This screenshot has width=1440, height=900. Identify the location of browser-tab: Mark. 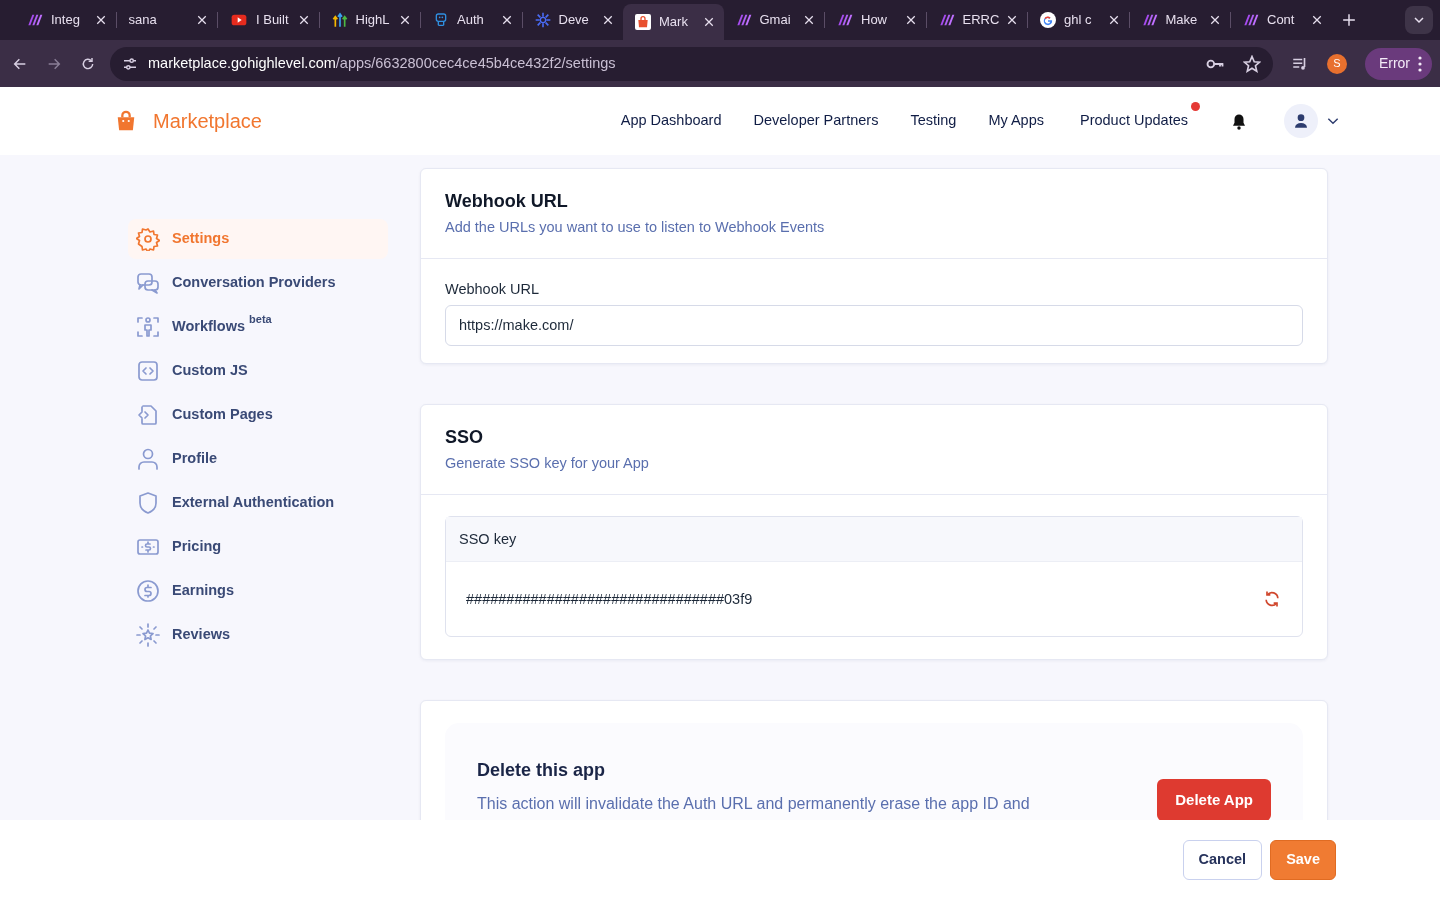
(673, 22).